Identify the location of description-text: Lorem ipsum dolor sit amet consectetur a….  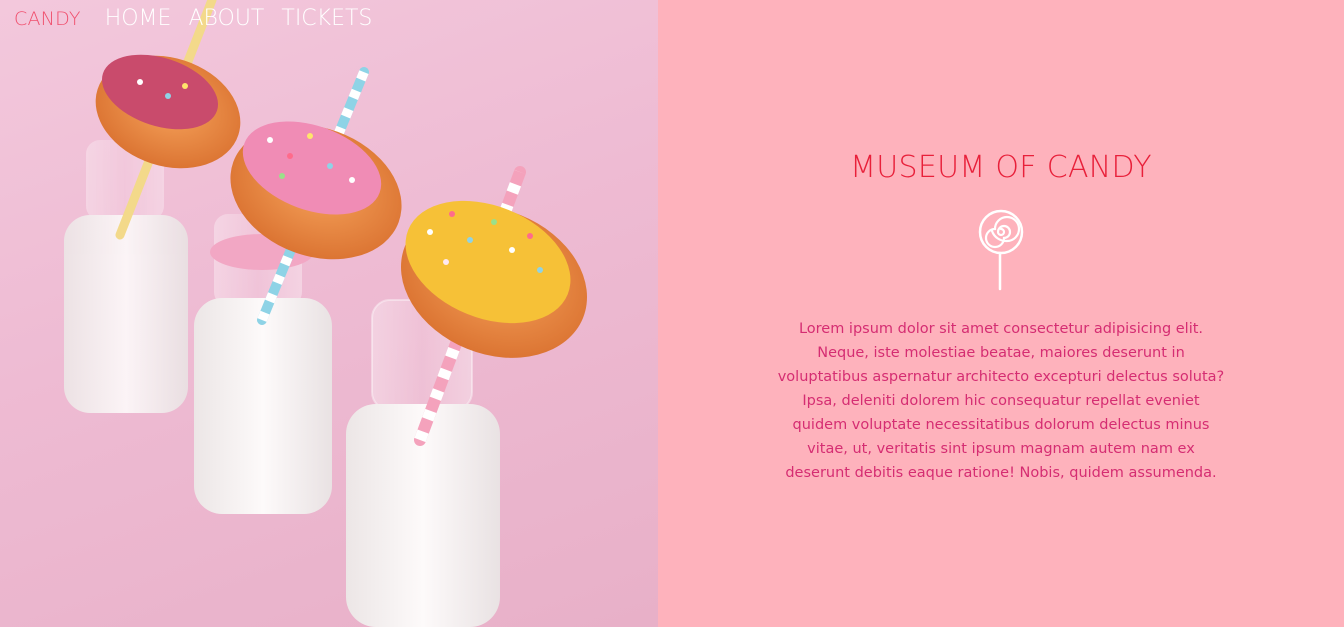
(1001, 401).